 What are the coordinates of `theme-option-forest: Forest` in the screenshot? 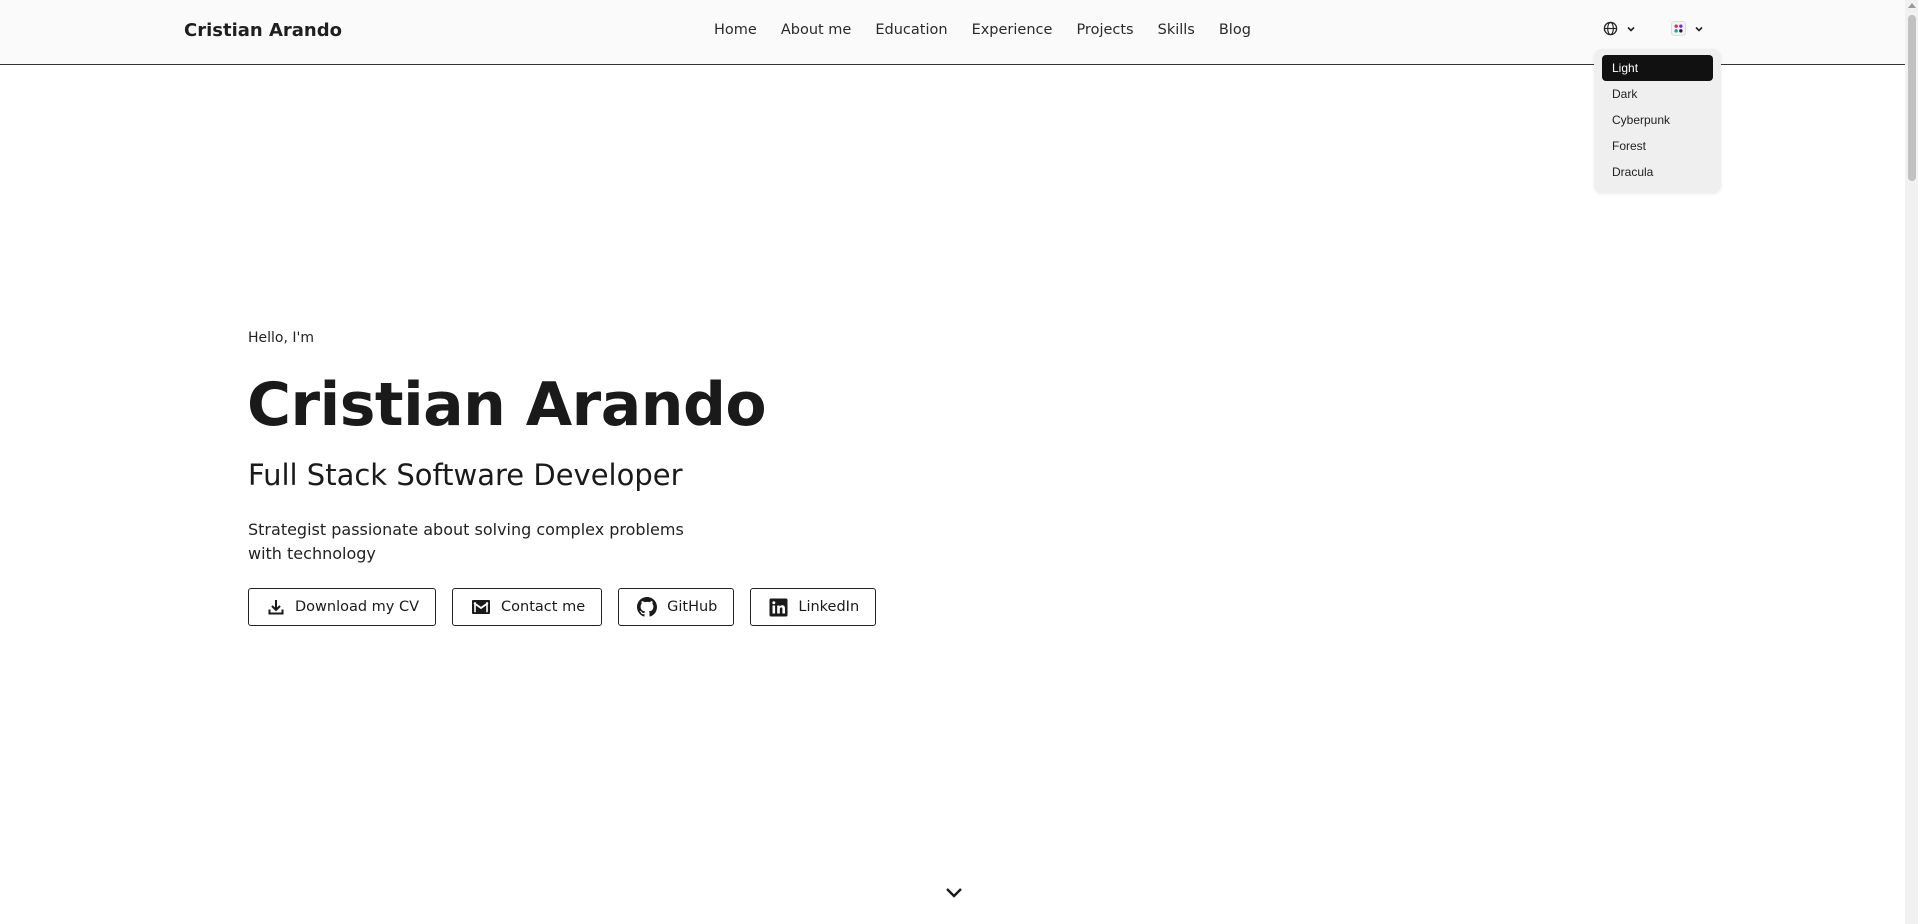 It's located at (1657, 146).